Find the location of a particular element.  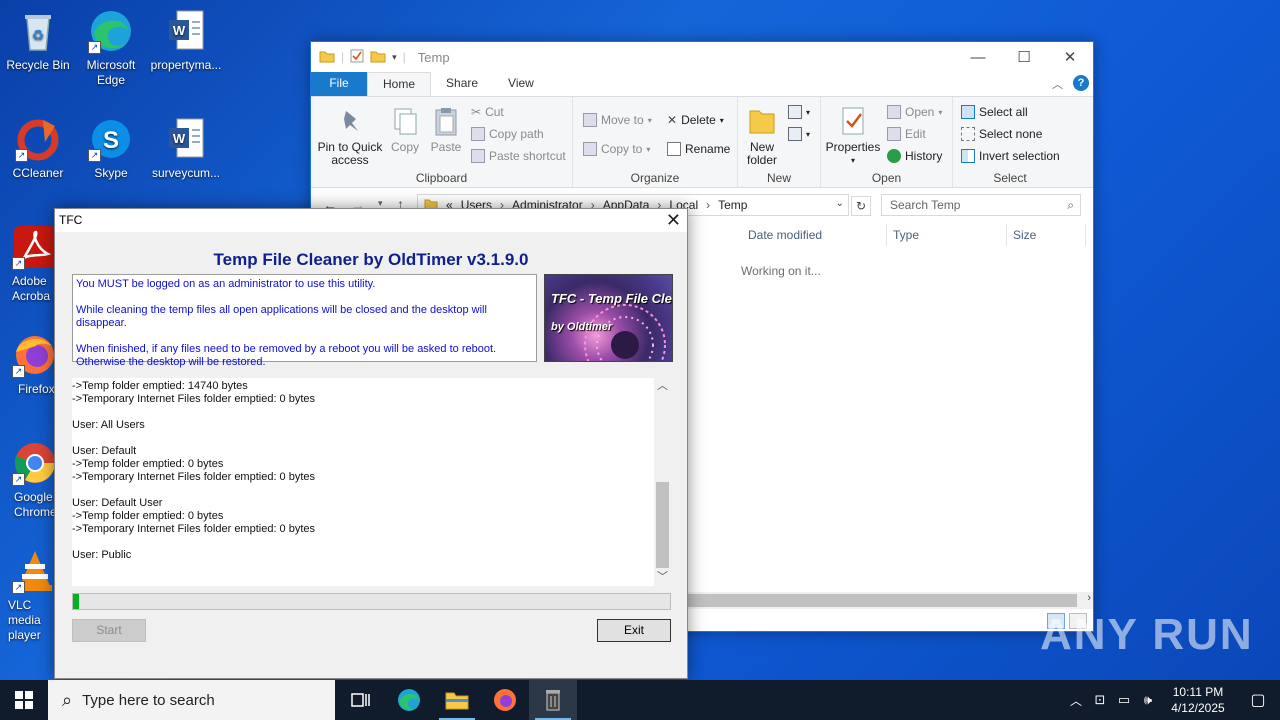

taskbar-edge is located at coordinates (409, 700).